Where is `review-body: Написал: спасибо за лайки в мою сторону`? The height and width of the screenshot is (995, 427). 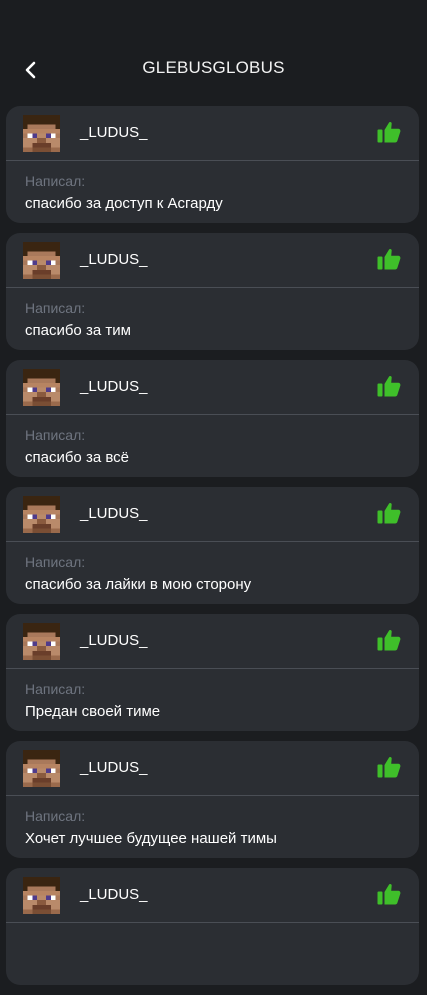 review-body: Написал: спасибо за лайки в мою сторону is located at coordinates (212, 573).